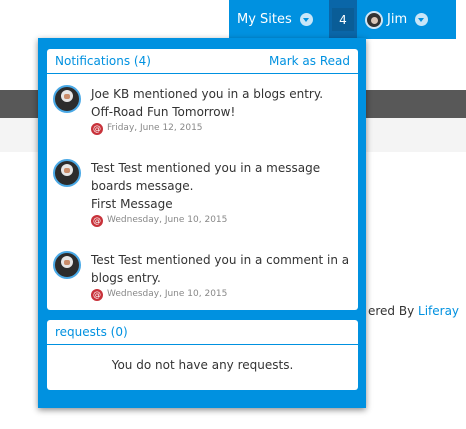 Image resolution: width=466 pixels, height=429 pixels. I want to click on my-sites-label: My Sites, so click(264, 19).